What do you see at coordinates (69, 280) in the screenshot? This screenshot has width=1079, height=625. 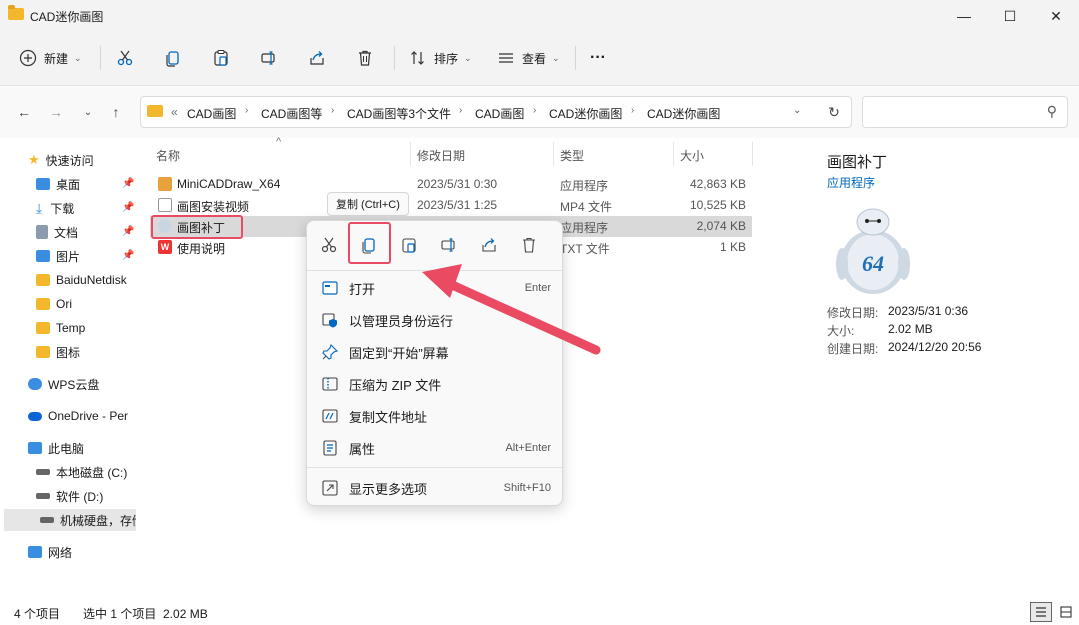 I see `sidebar-item-baidunetdisk: BaiduNetdisk` at bounding box center [69, 280].